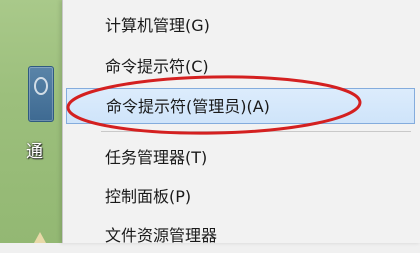 The image size is (420, 253). I want to click on desktop-background: 通, so click(31, 121).